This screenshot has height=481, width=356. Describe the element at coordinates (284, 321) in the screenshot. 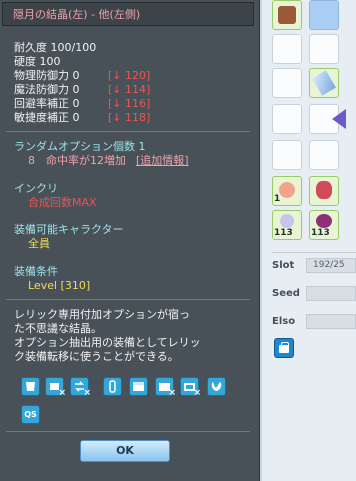

I see `elso-label: Elso` at that location.